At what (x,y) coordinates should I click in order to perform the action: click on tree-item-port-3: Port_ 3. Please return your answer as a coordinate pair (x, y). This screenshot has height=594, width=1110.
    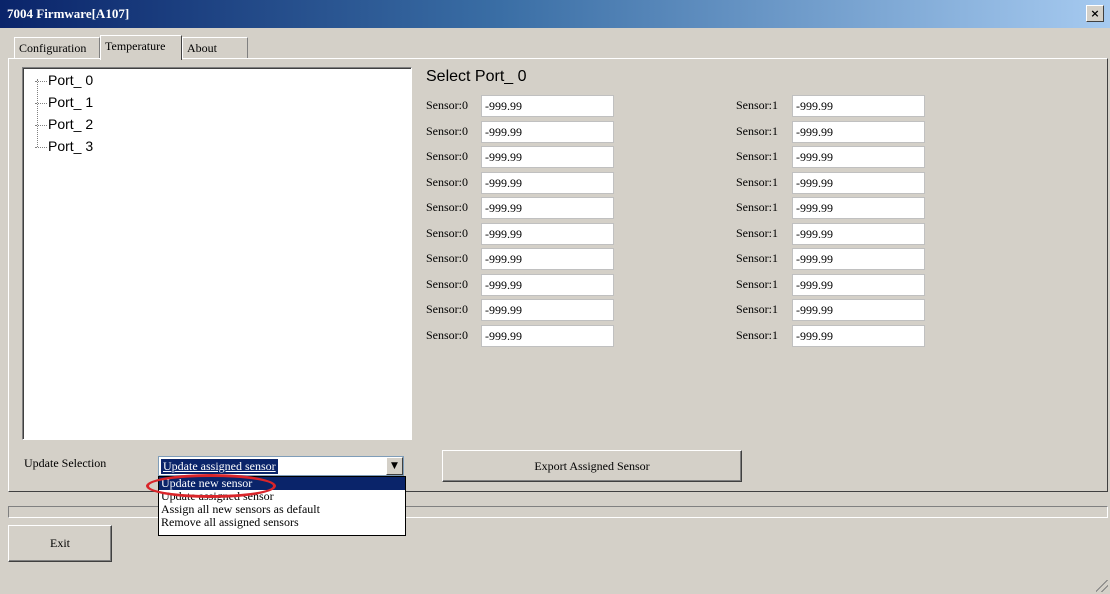
    Looking at the image, I should click on (64, 149).